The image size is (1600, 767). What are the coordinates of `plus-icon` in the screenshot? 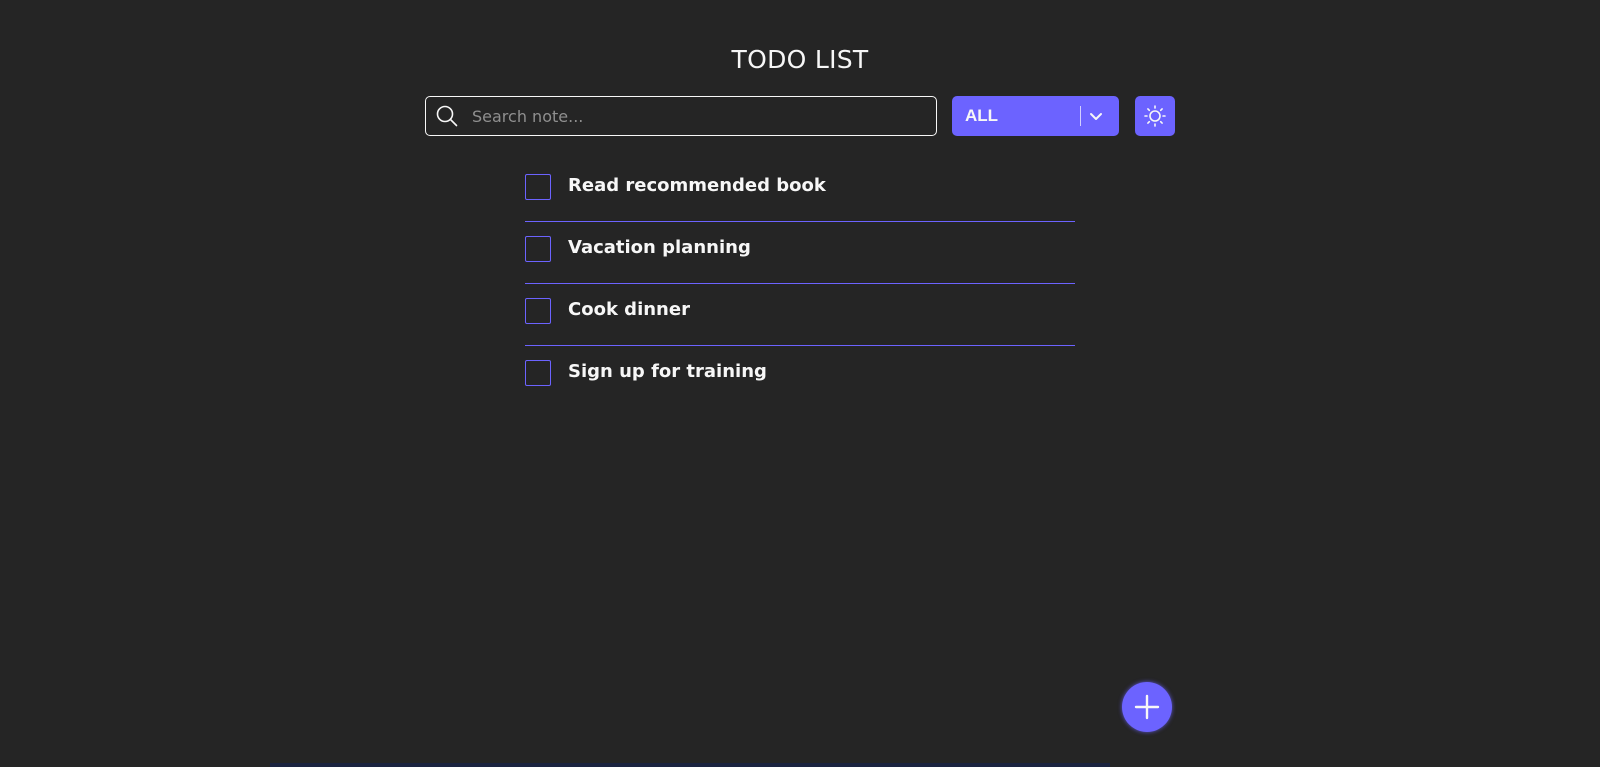 It's located at (1147, 707).